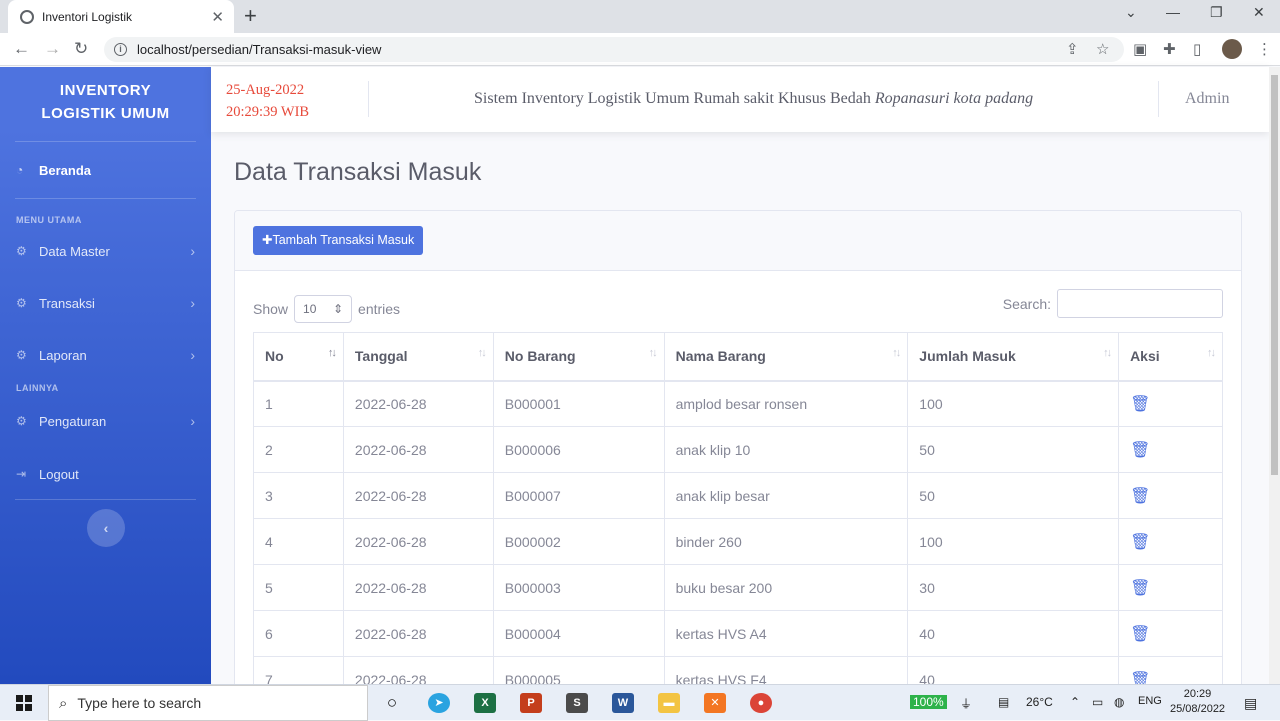 This screenshot has width=1280, height=721. Describe the element at coordinates (49, 220) in the screenshot. I see `sidebar-heading: MENU UTAMA` at that location.